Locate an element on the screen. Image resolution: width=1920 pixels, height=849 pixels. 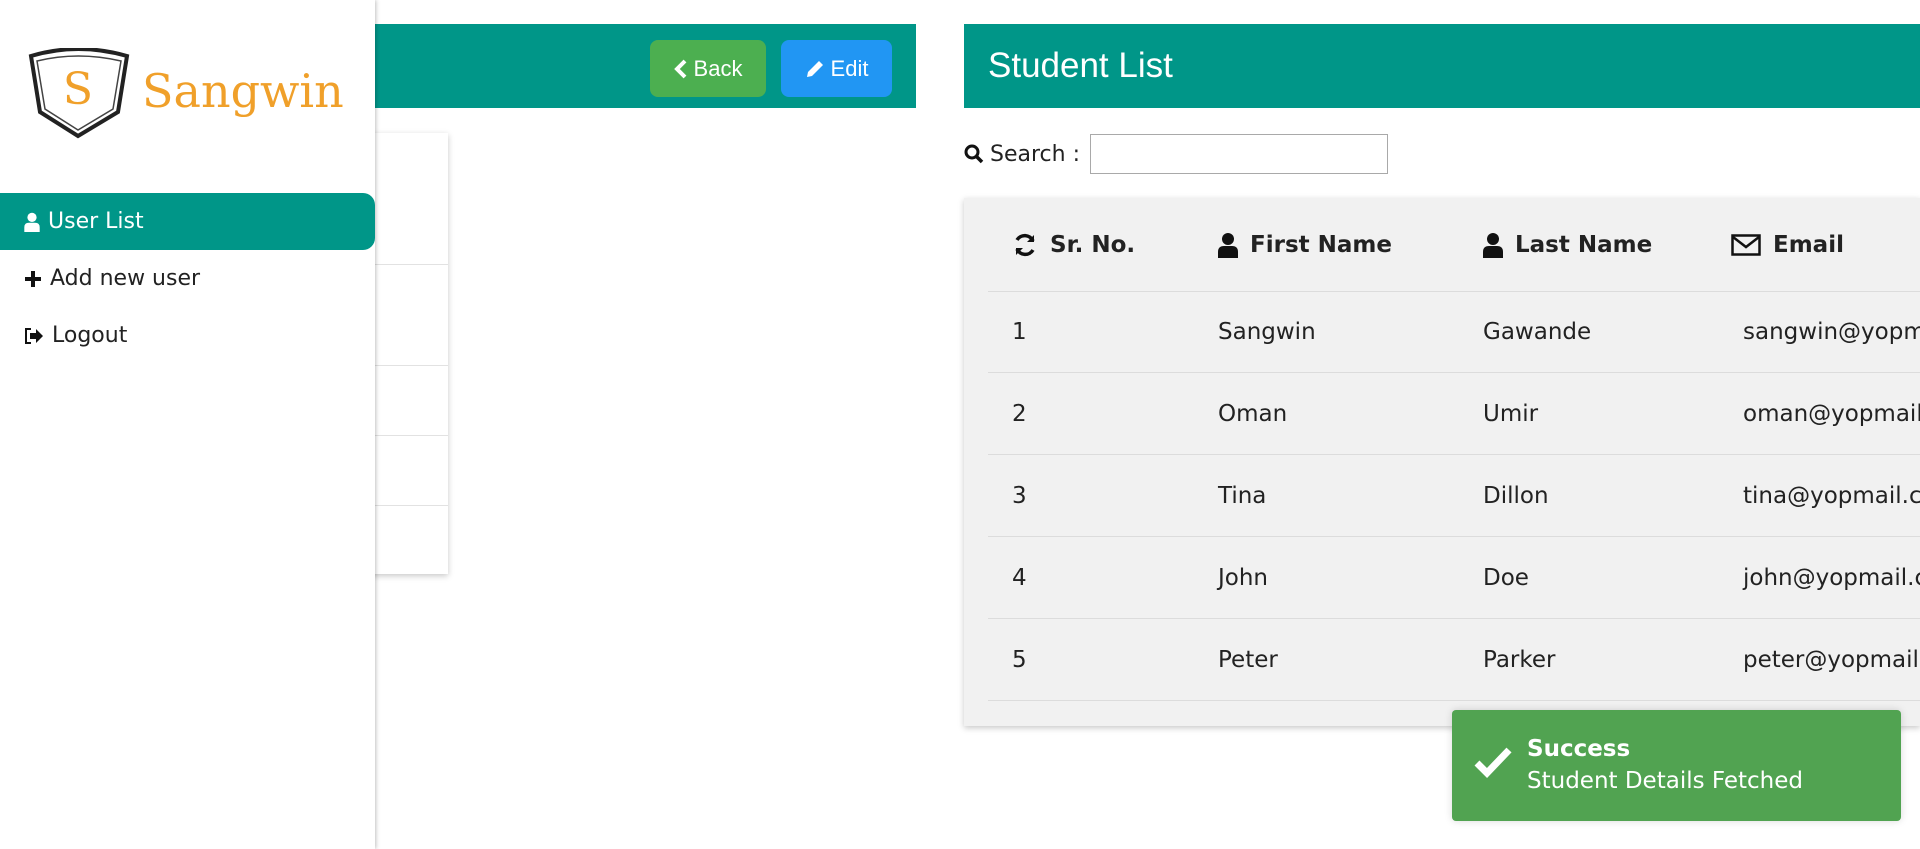
table-row: 1 Sangwin Gawande sangwin@yopm is located at coordinates (1454, 332).